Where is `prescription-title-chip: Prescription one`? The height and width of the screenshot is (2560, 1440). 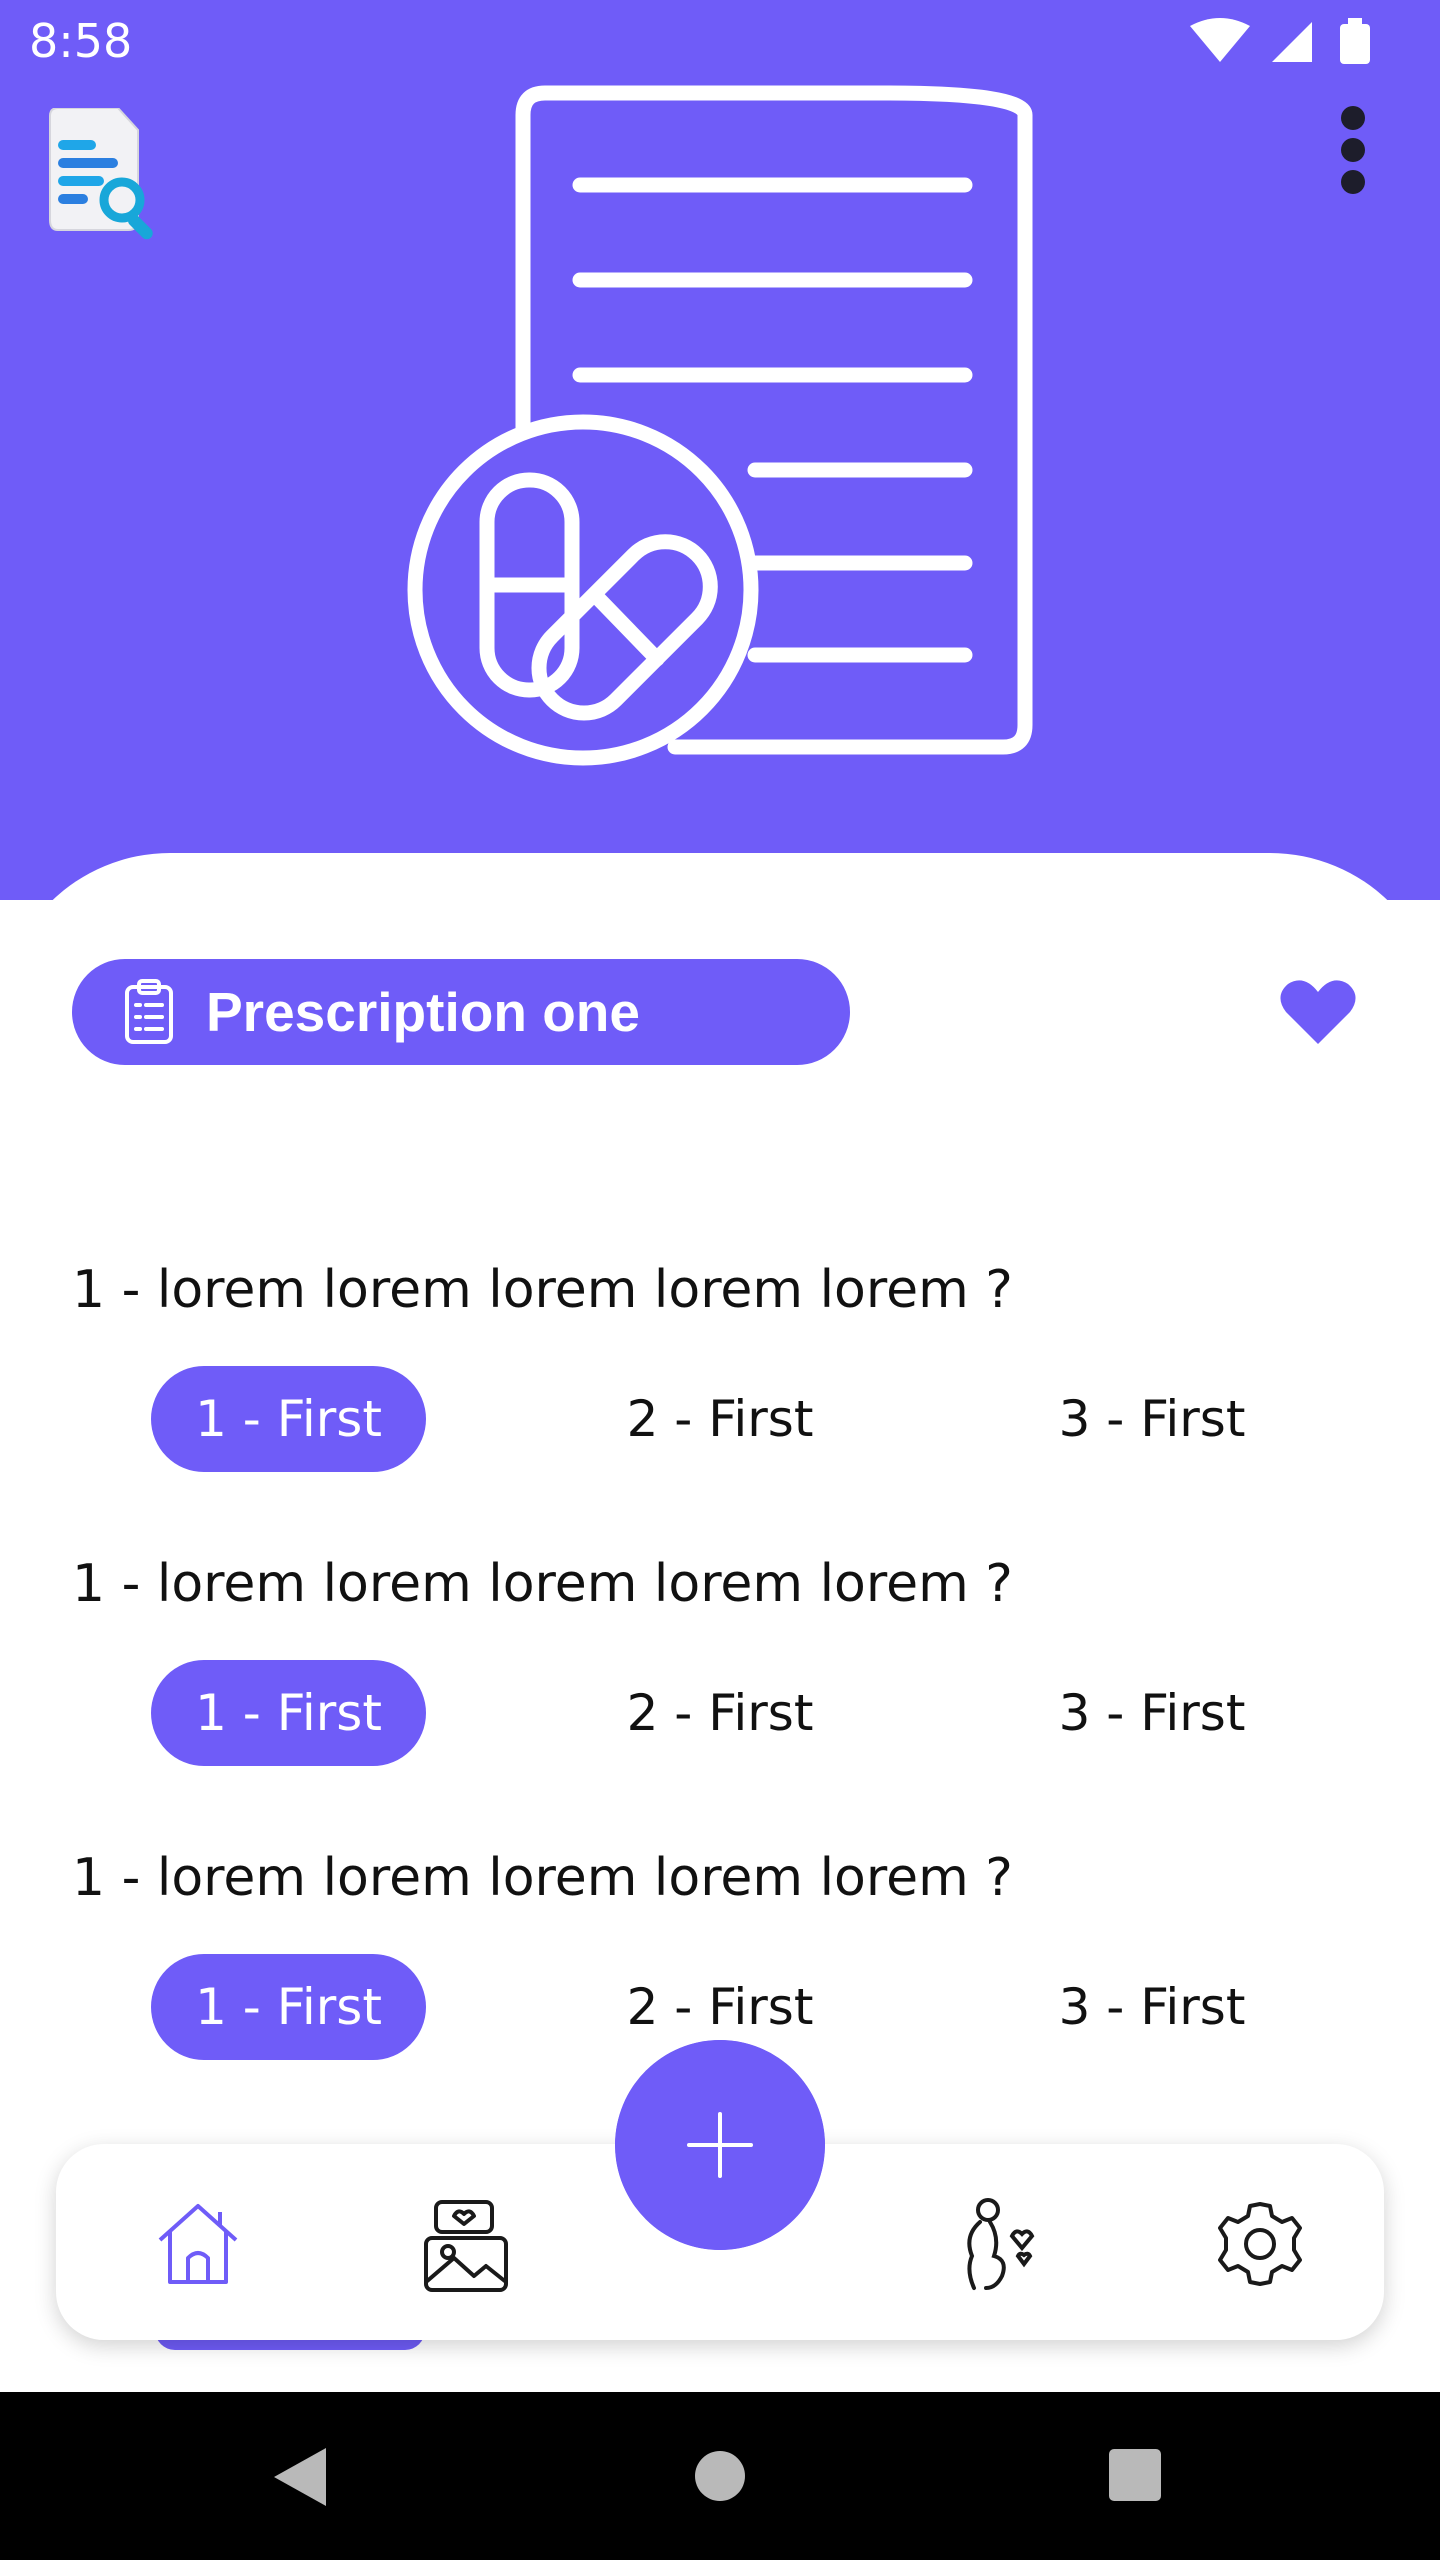 prescription-title-chip: Prescription one is located at coordinates (461, 1012).